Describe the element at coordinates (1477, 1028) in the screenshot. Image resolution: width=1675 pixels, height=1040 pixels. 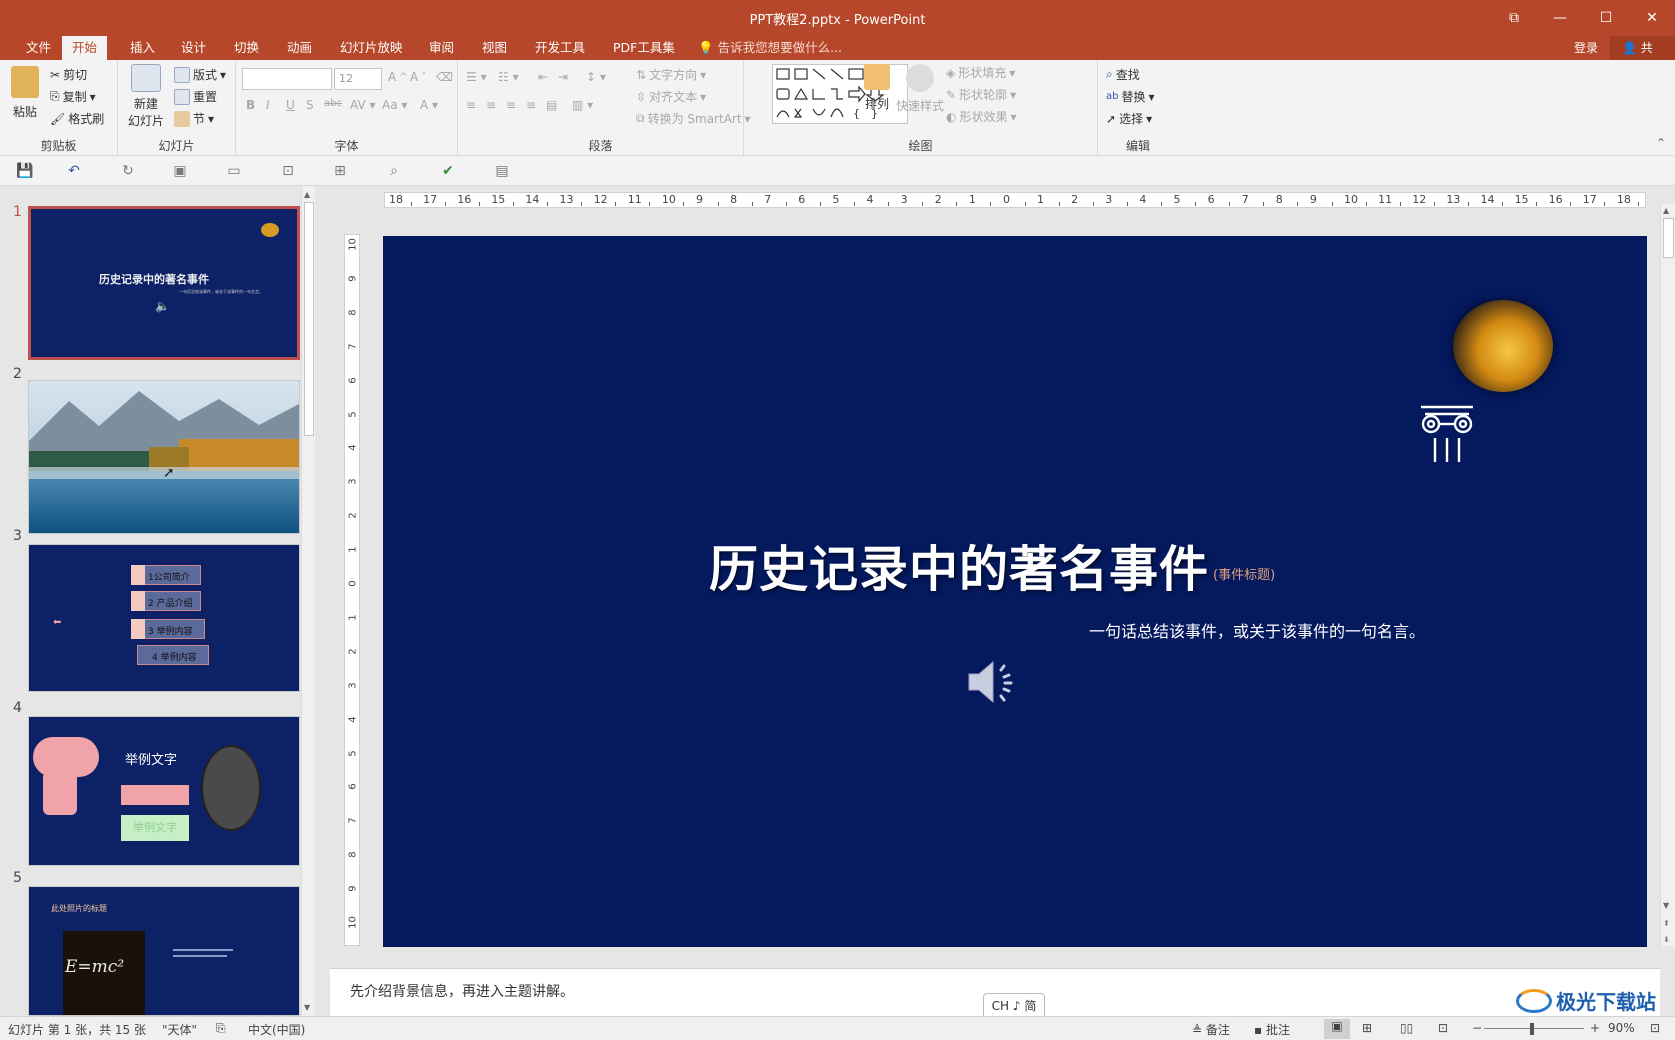
I see `zoom-out-button: −` at that location.